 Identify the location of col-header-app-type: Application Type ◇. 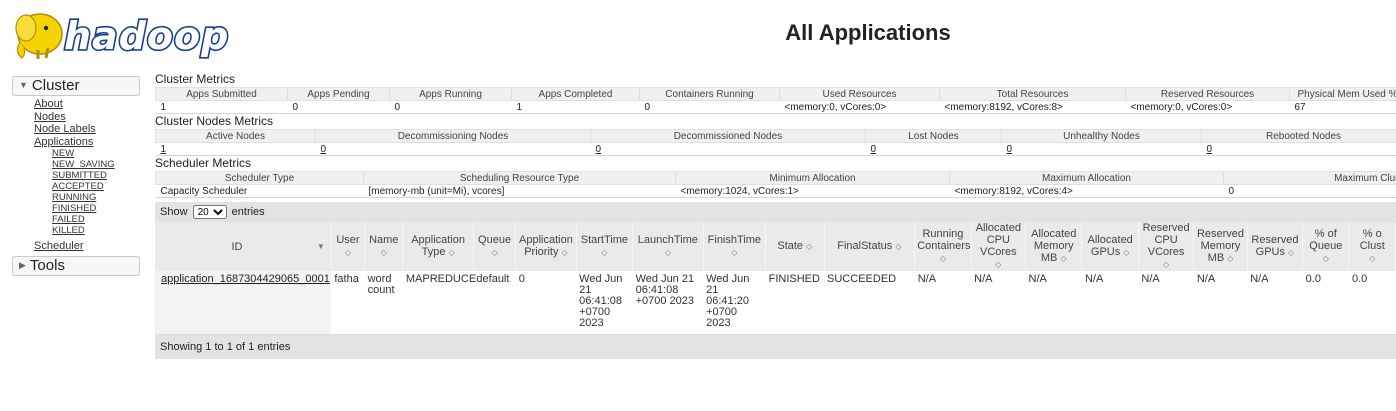
(438, 246).